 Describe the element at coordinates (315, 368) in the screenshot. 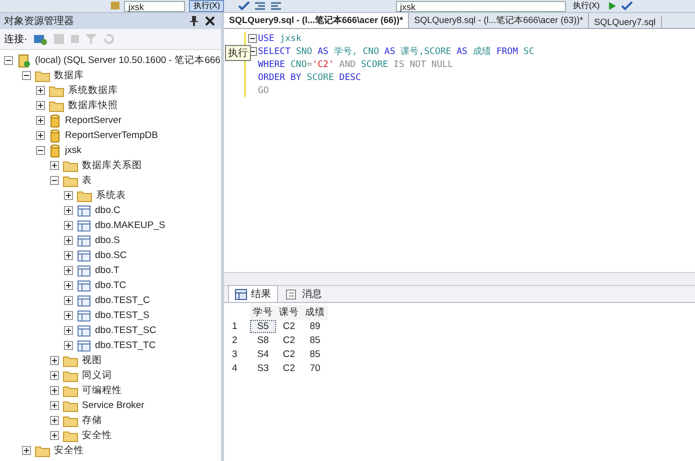

I see `table-cell-text: 70` at that location.